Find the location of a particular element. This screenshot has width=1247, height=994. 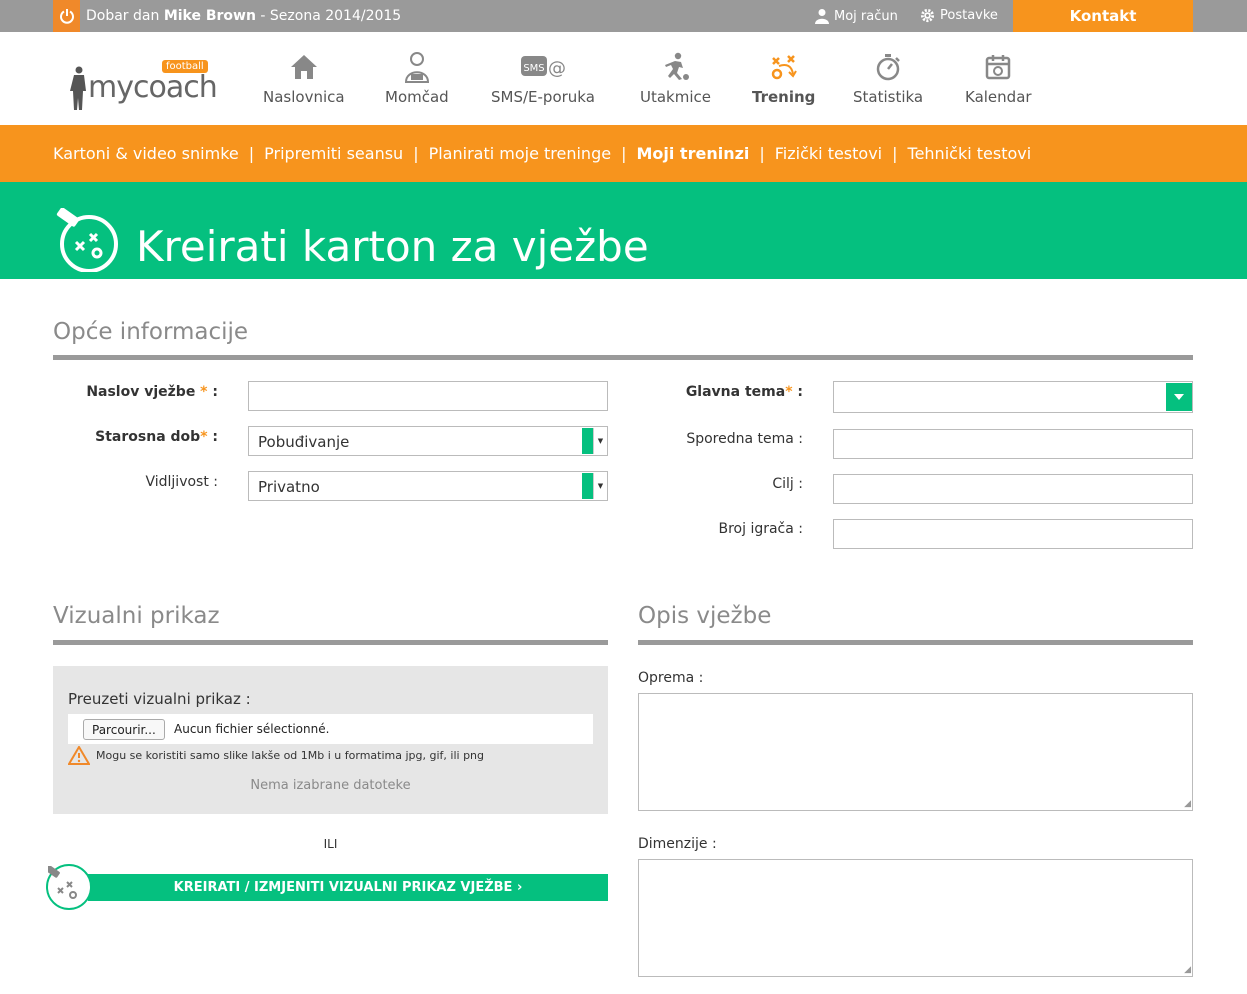

goal-input is located at coordinates (1013, 489).